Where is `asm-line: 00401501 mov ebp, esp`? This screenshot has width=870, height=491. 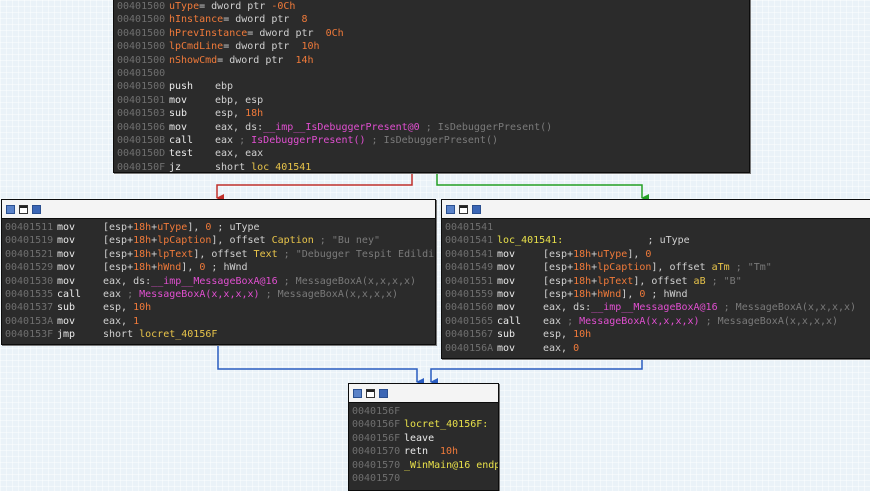 asm-line: 00401501 mov ebp, esp is located at coordinates (433, 100).